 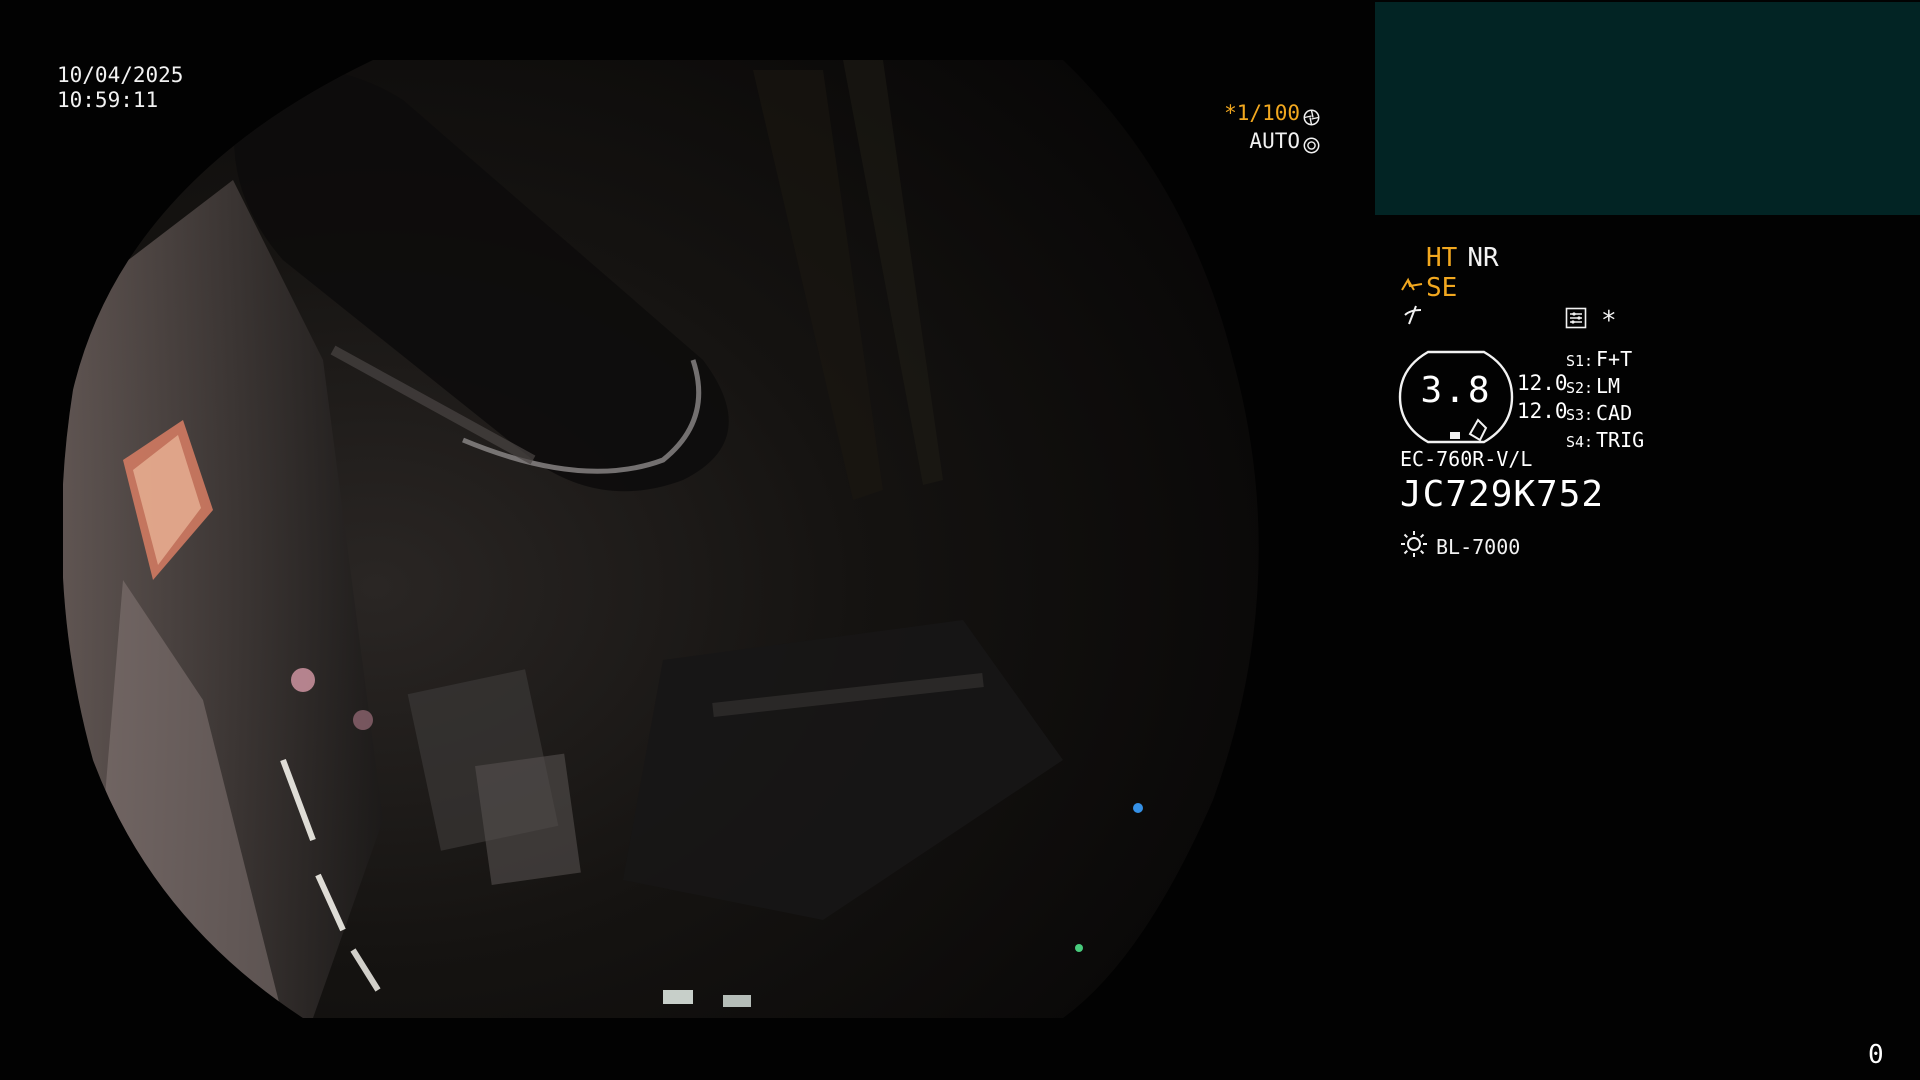 I want to click on structure-enhance-row: SE, so click(x=1428, y=288).